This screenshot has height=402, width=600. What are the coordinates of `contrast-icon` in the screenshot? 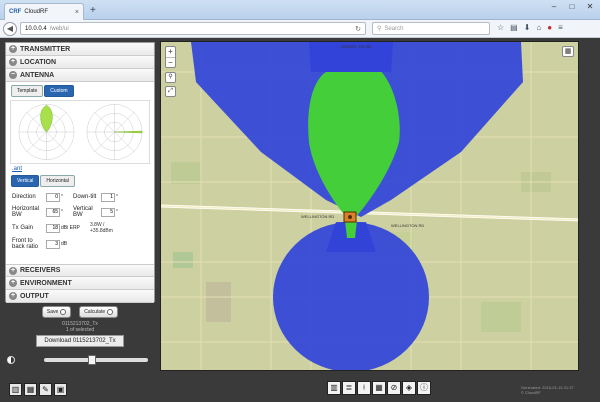 It's located at (11, 360).